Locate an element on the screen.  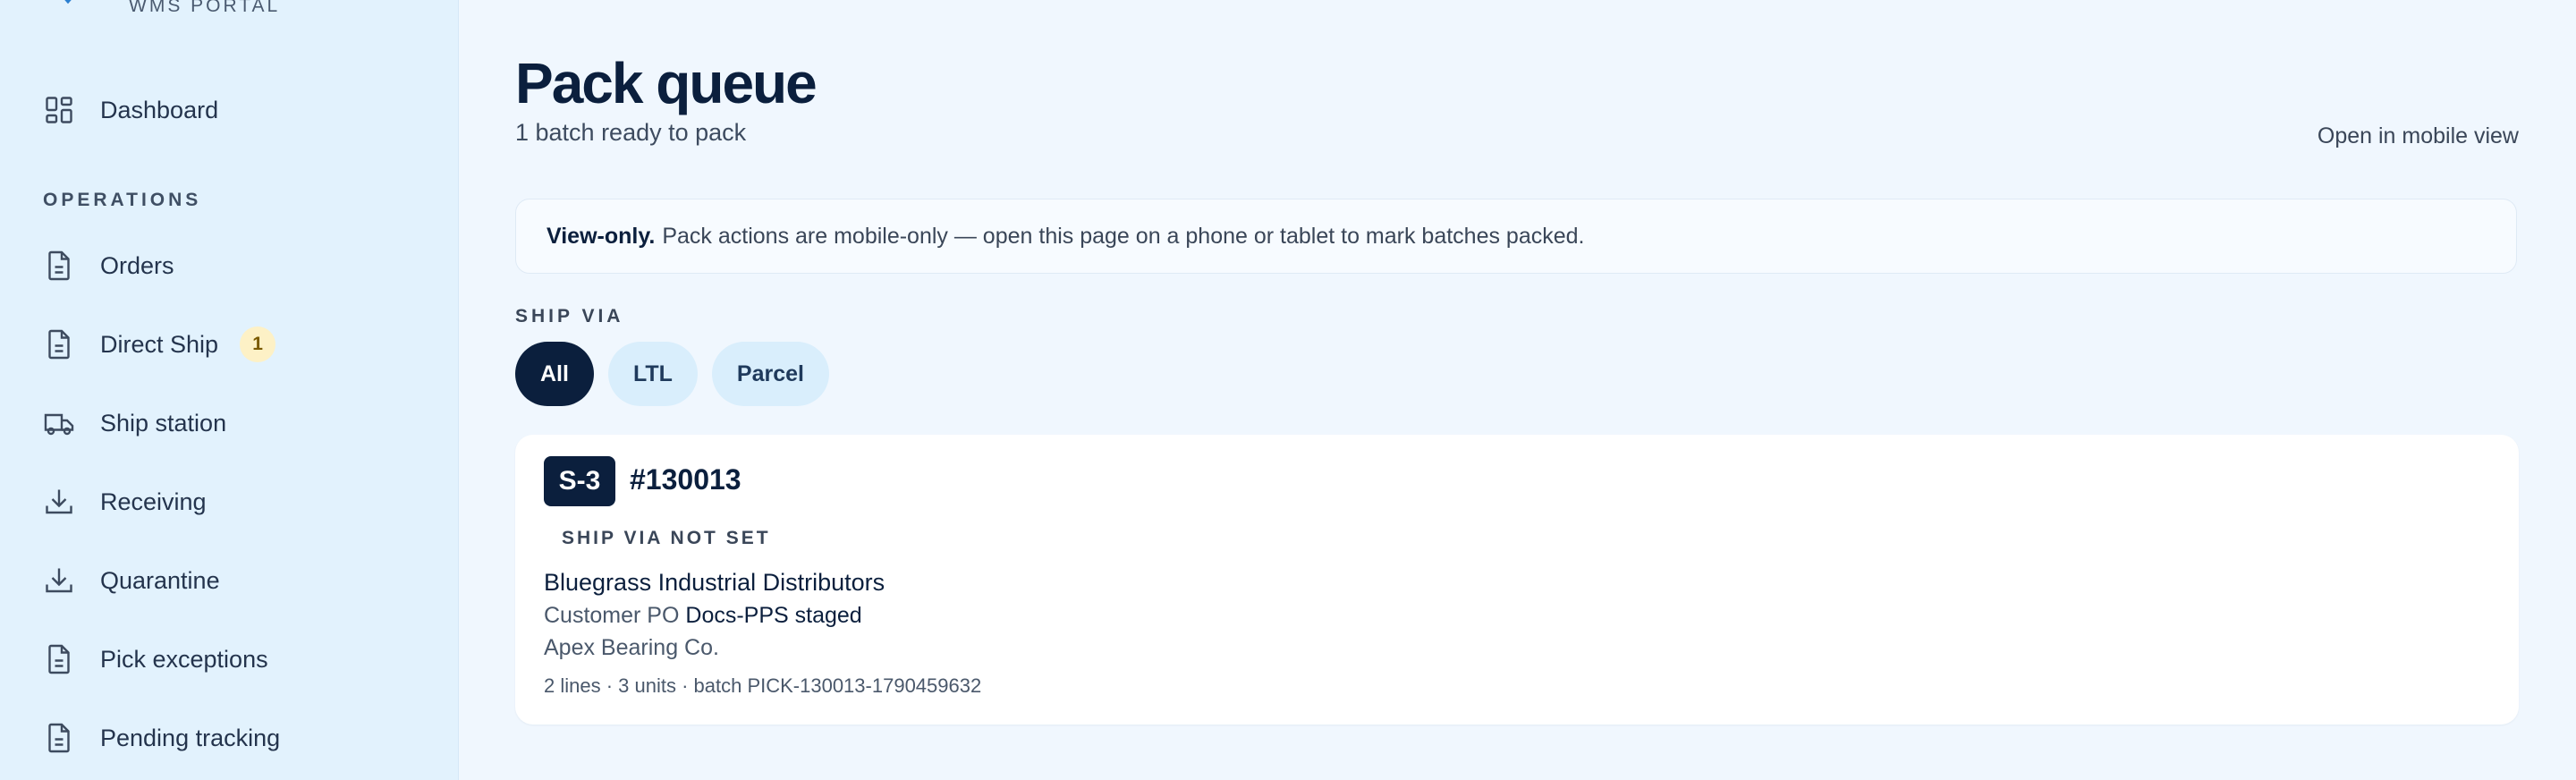
customer-po: Customer PO Docs-PPS staged is located at coordinates (703, 616).